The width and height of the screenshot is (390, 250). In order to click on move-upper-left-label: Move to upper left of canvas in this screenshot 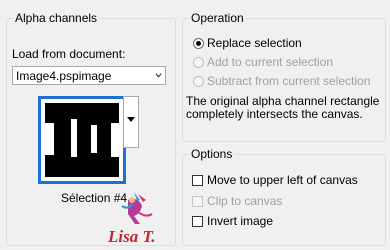, I will do `click(282, 180)`.